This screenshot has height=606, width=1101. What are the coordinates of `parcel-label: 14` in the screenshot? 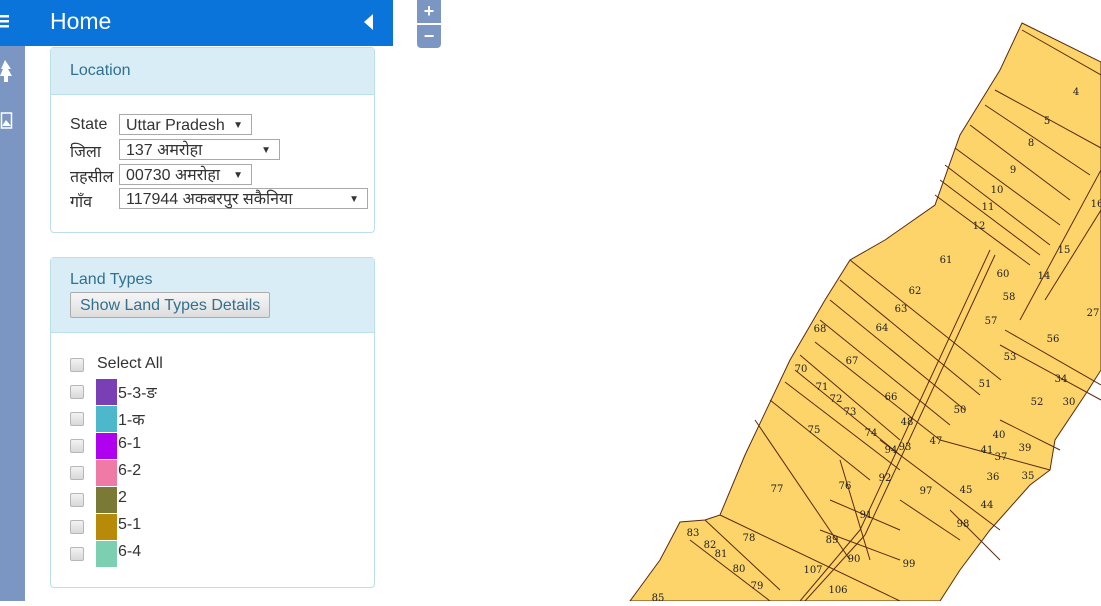 It's located at (1044, 276).